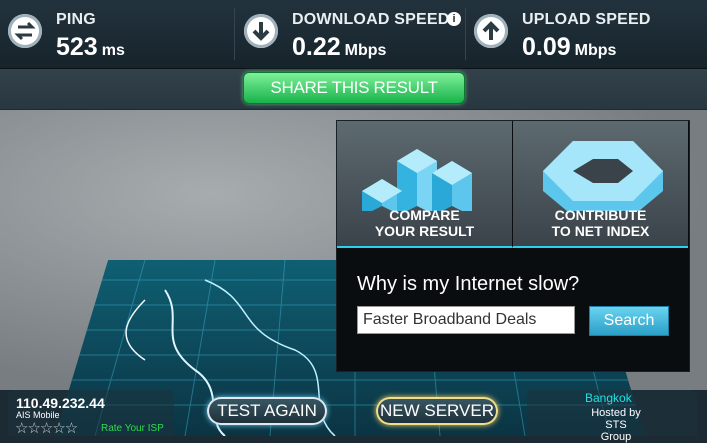 The width and height of the screenshot is (707, 443). Describe the element at coordinates (234, 34) in the screenshot. I see `divider` at that location.